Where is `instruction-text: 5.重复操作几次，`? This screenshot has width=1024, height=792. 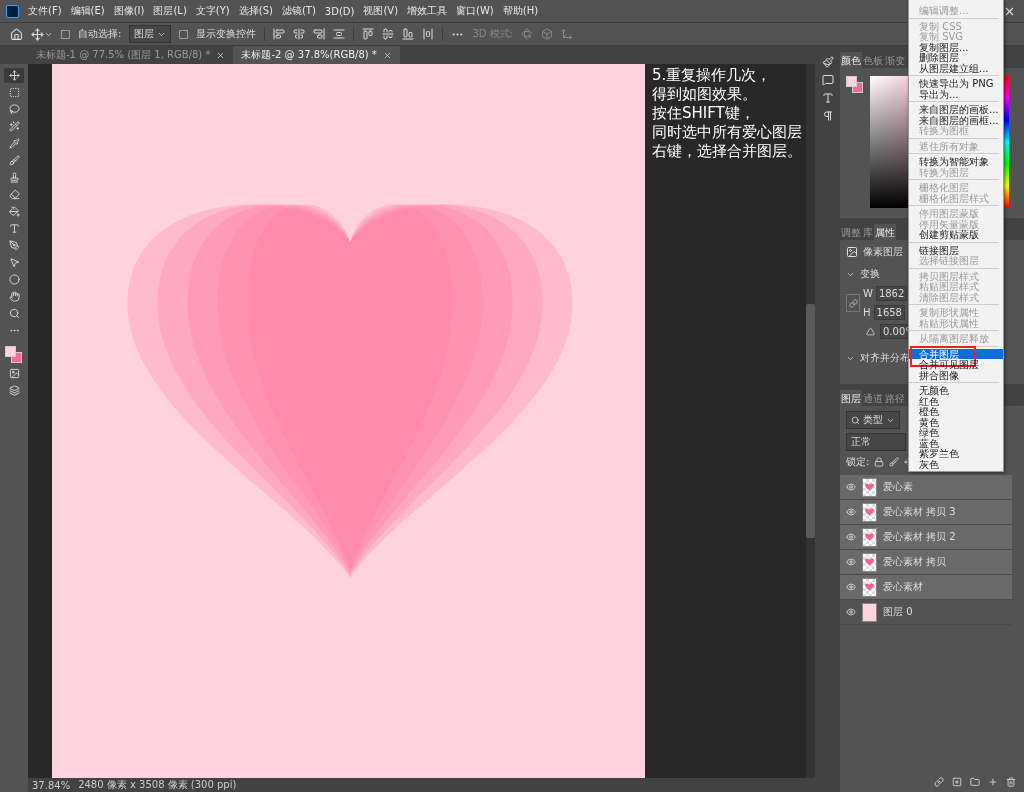 instruction-text: 5.重复操作几次， is located at coordinates (712, 75).